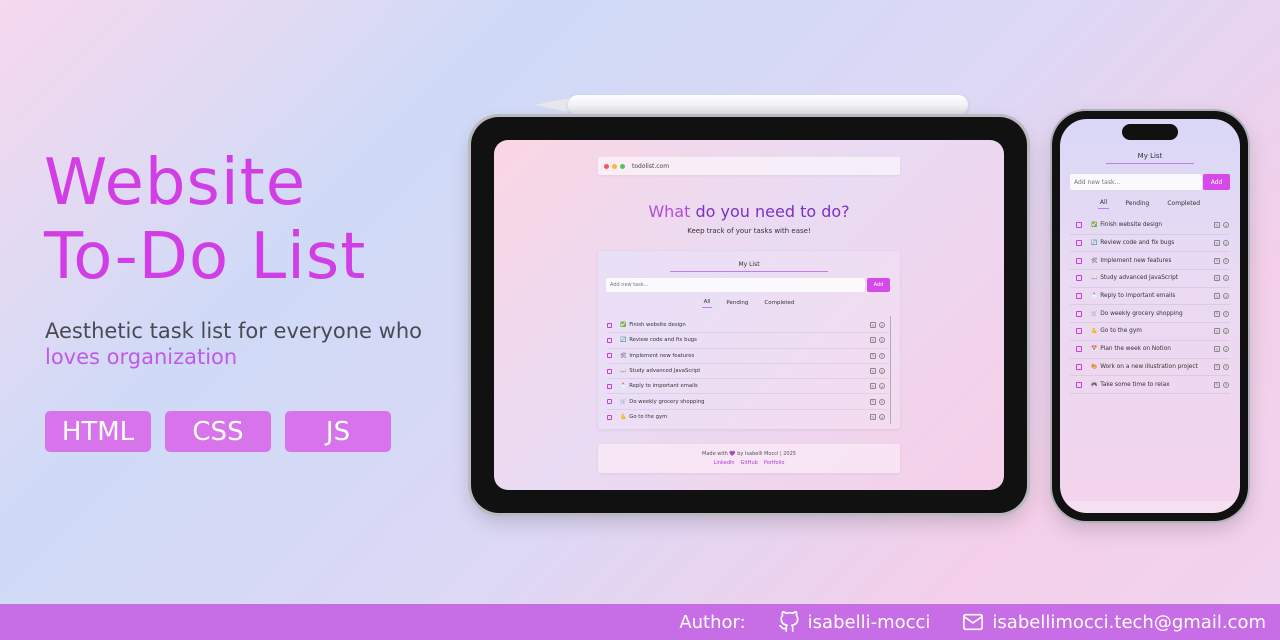  I want to click on task-text: Review code and fix bugs, so click(663, 340).